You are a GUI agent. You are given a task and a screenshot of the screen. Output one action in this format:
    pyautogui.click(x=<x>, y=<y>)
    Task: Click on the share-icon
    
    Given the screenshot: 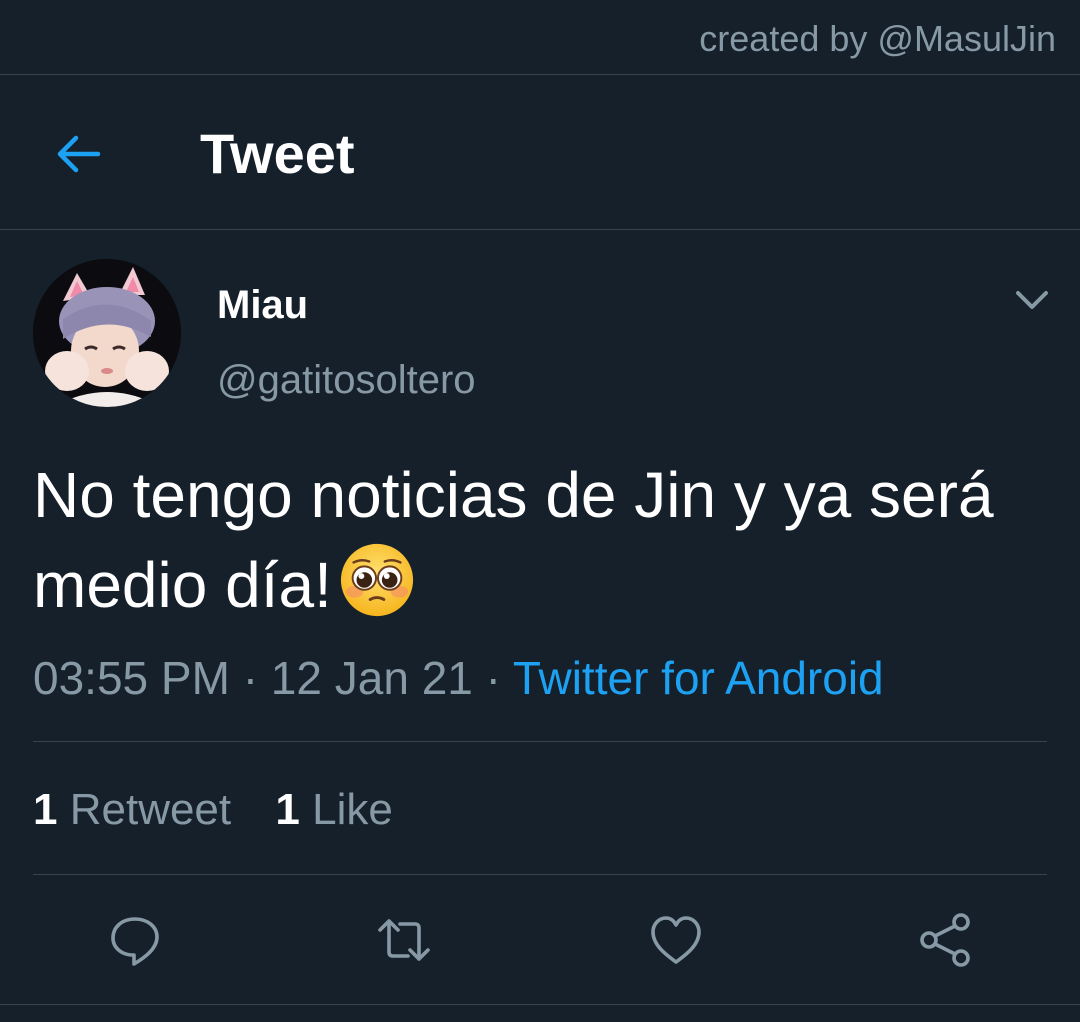 What is the action you would take?
    pyautogui.click(x=945, y=940)
    